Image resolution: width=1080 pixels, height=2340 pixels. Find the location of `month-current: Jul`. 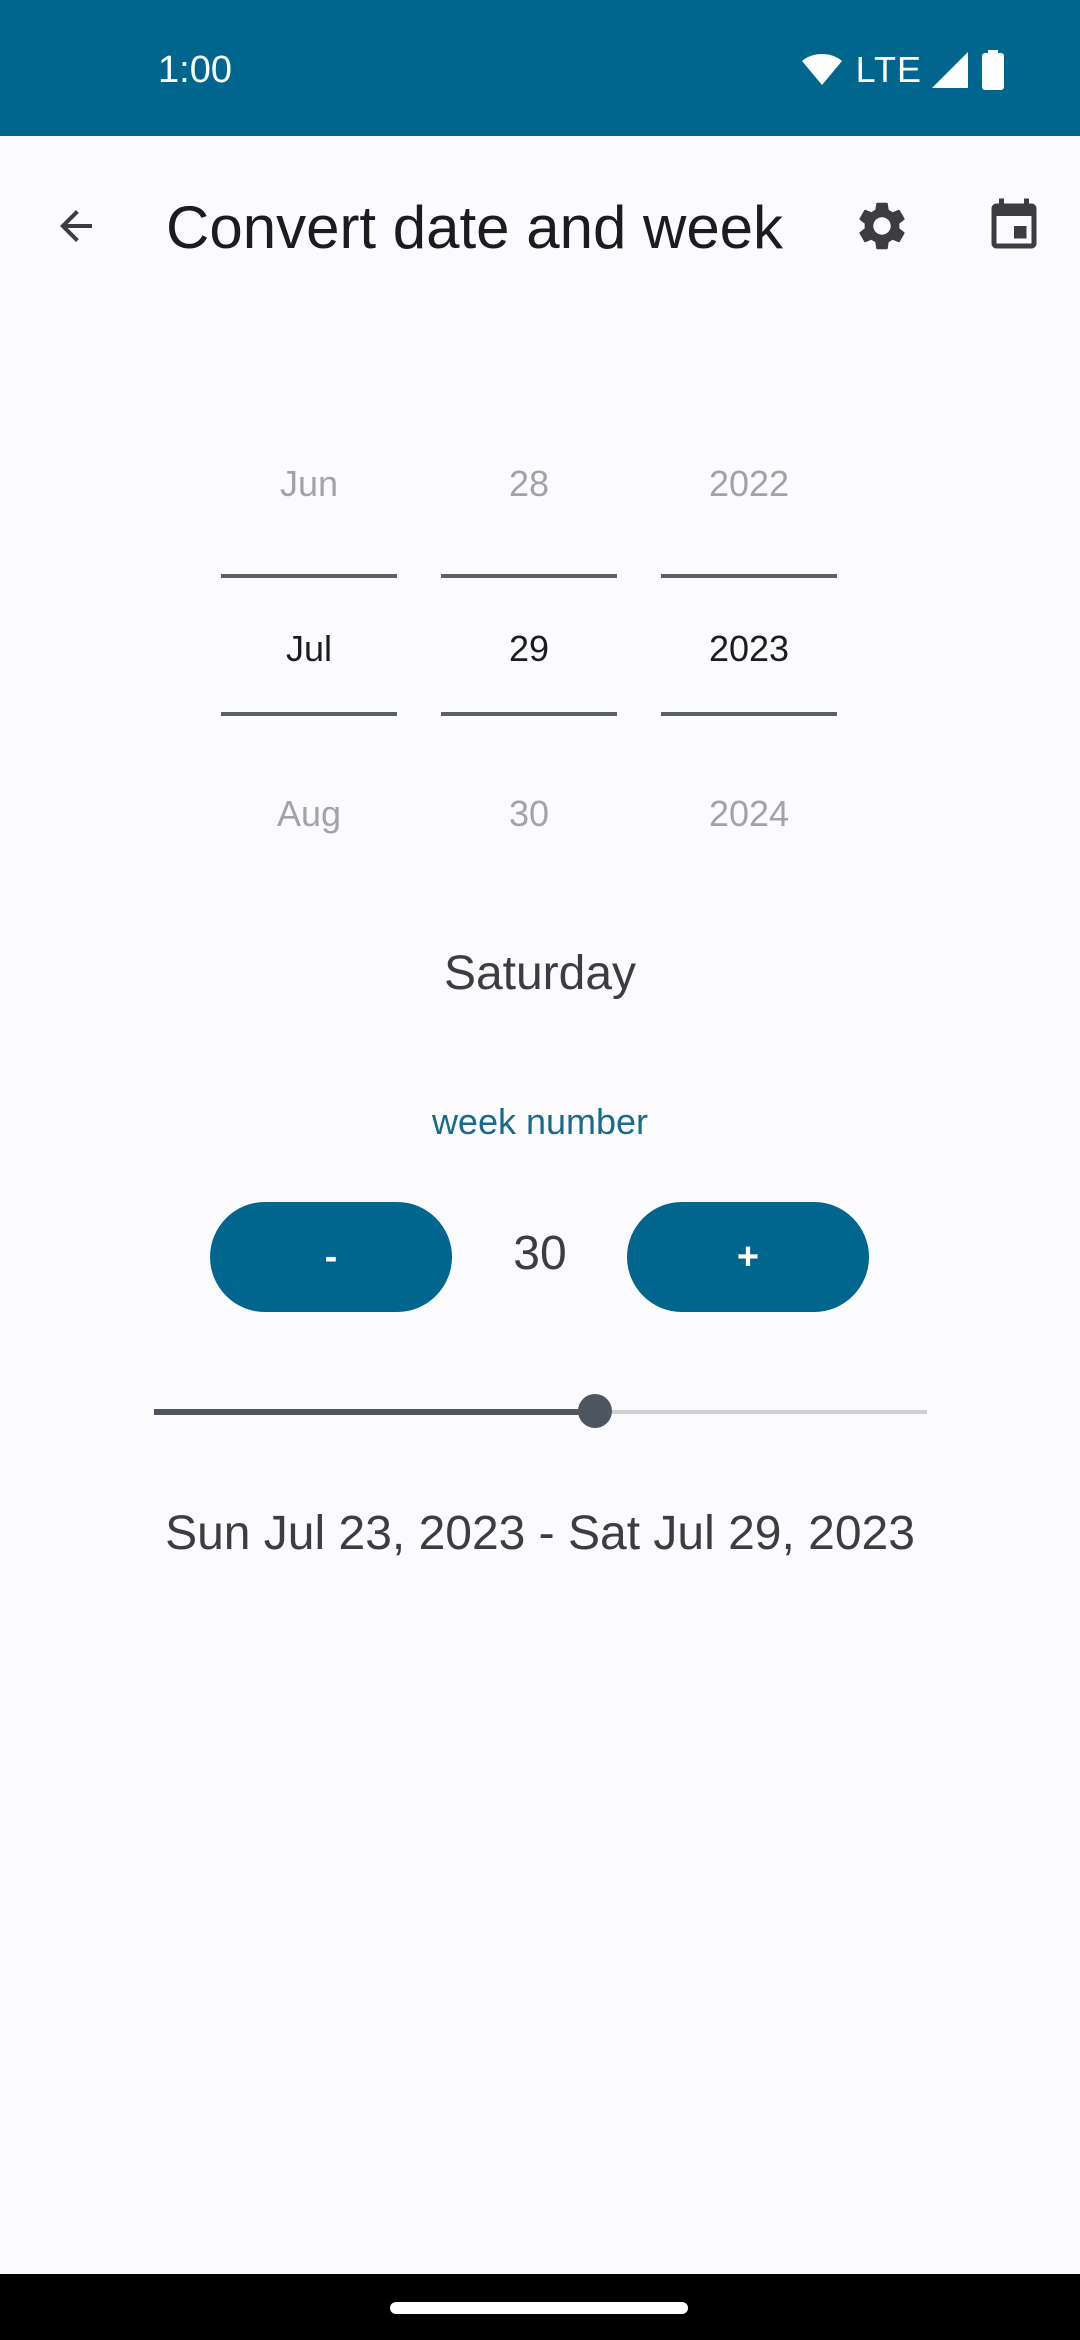

month-current: Jul is located at coordinates (309, 649).